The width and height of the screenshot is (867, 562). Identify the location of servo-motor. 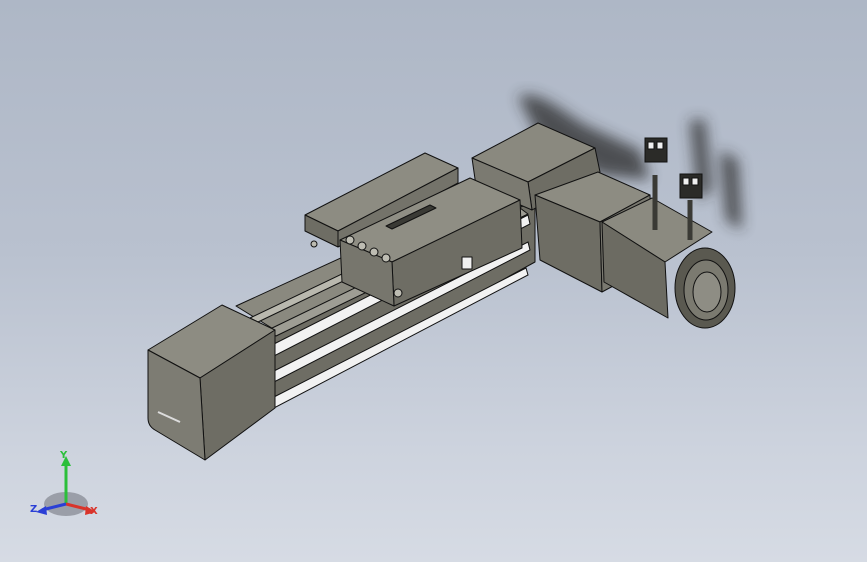
(668, 263).